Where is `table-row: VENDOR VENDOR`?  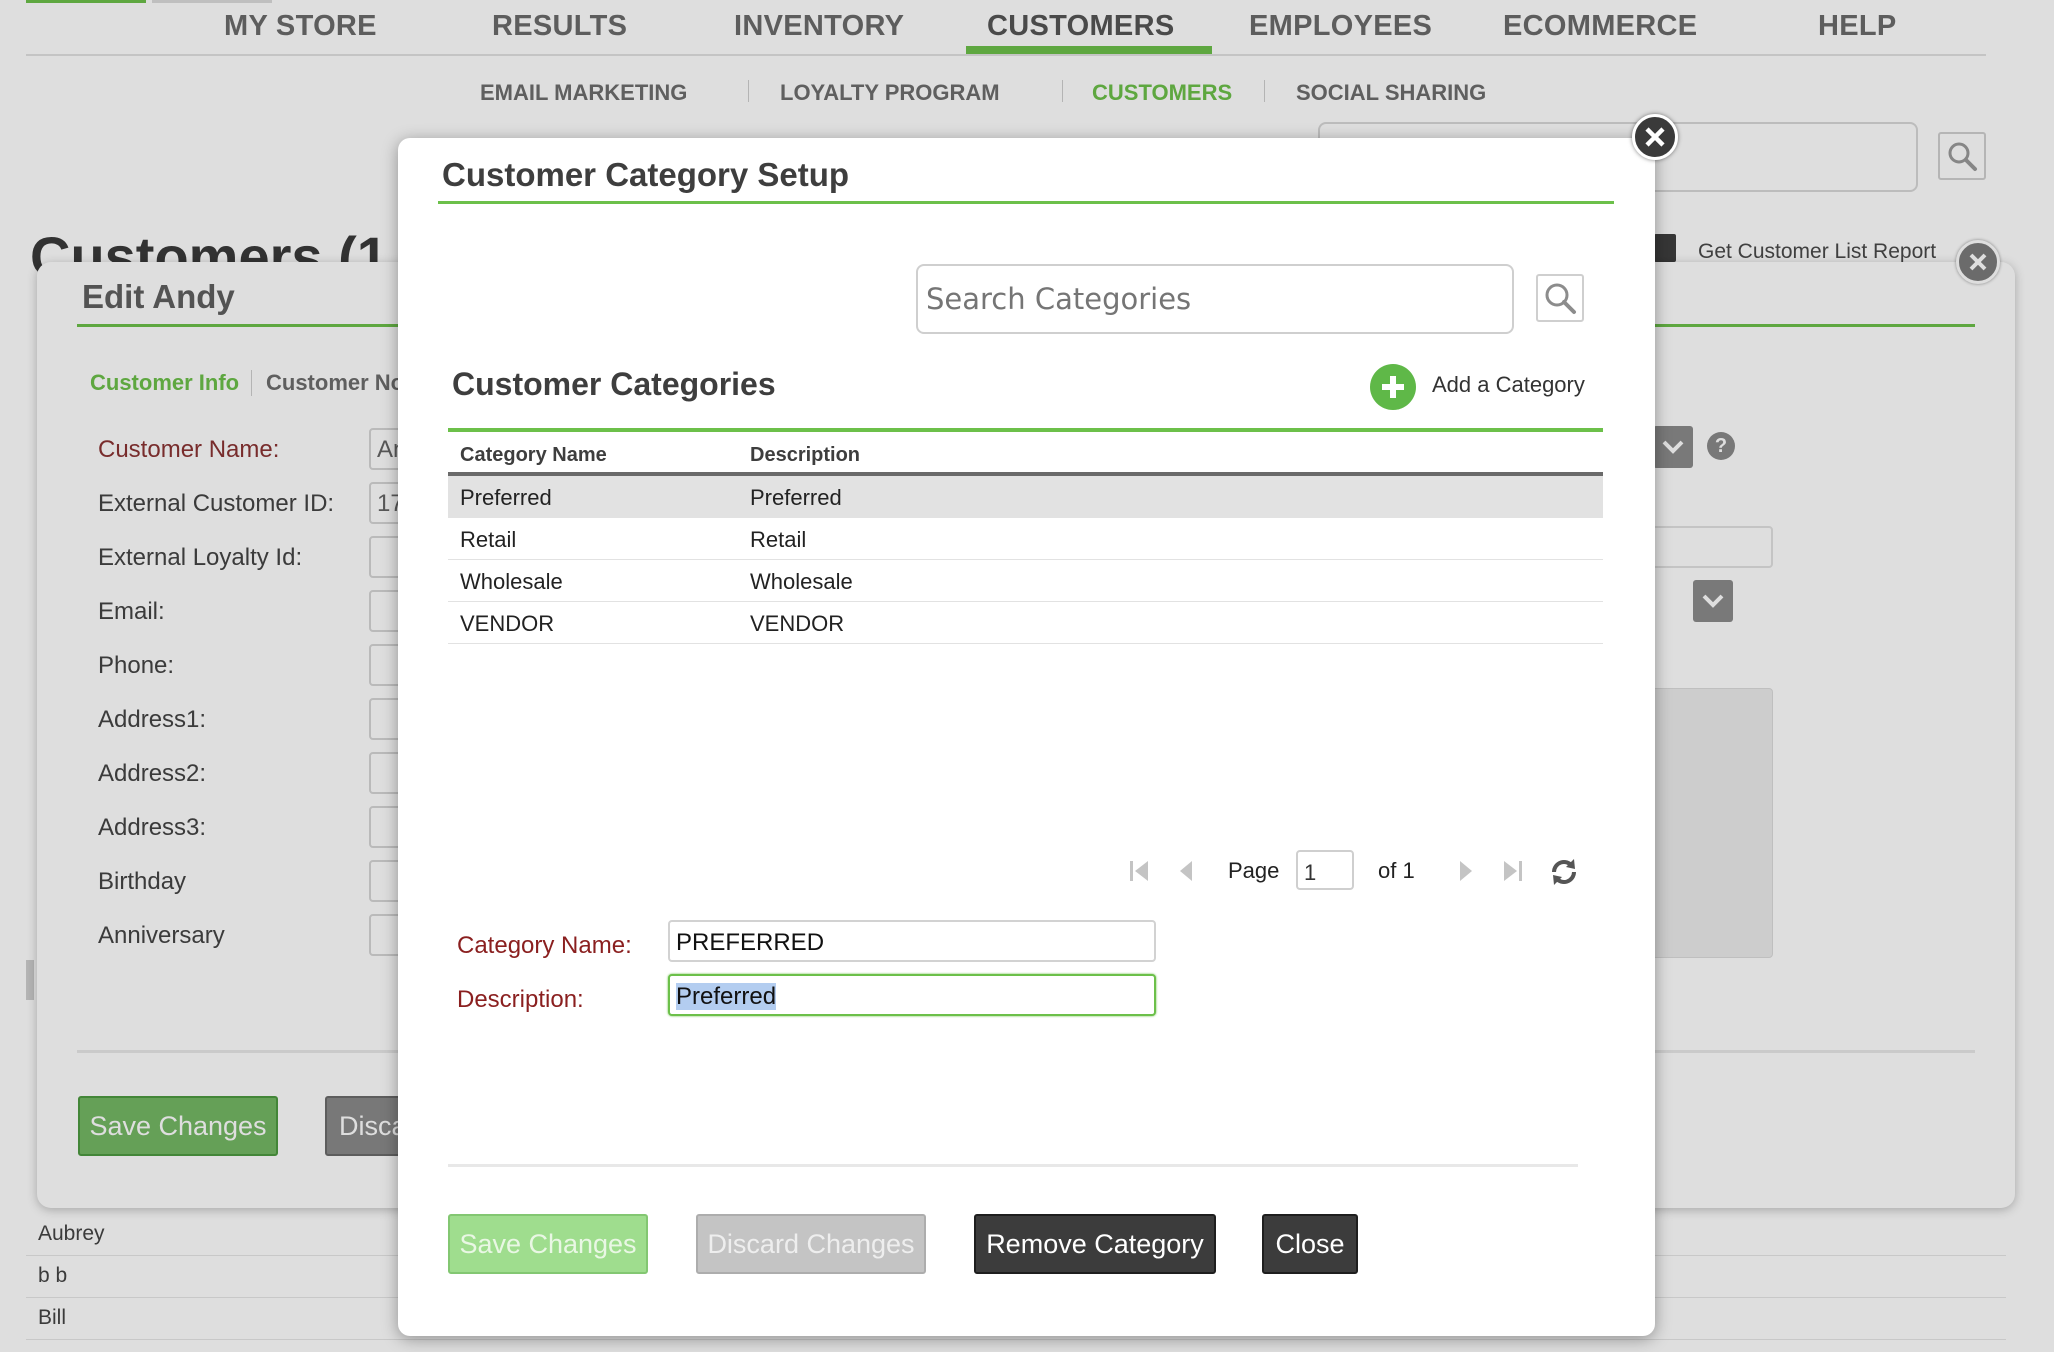 table-row: VENDOR VENDOR is located at coordinates (1025, 623).